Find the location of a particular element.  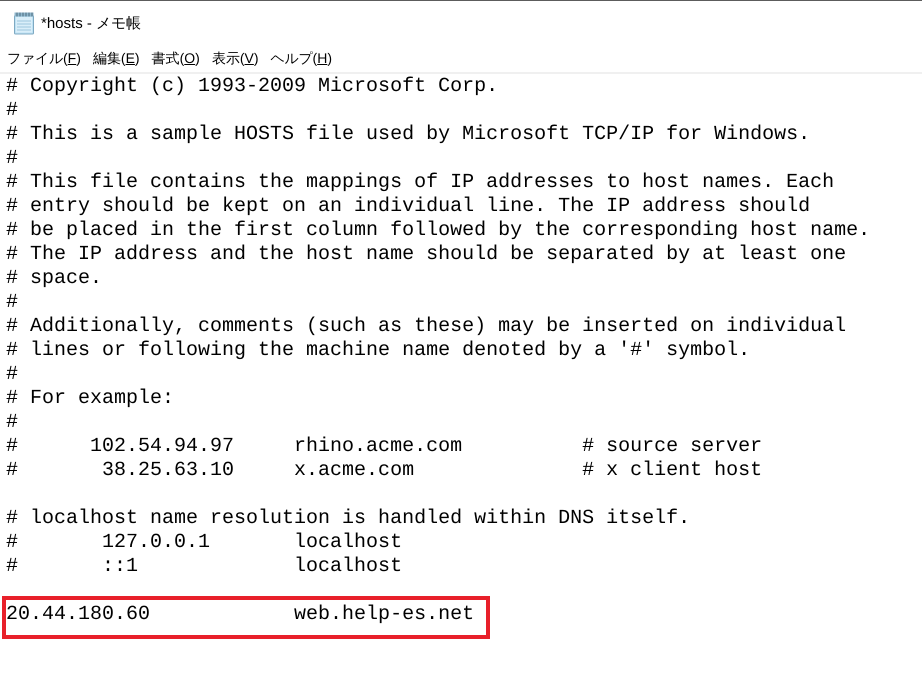

text-line: # entry should be kept on an individual line. The IP address should is located at coordinates (409, 207).